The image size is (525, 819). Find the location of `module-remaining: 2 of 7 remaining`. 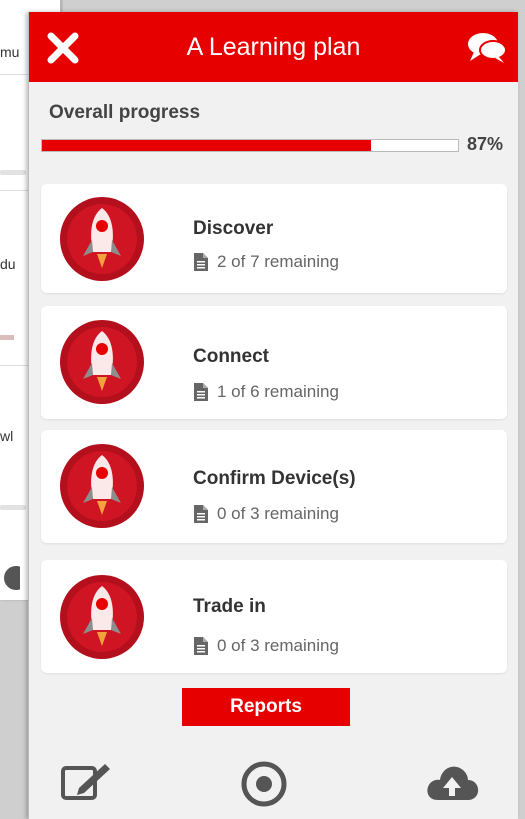

module-remaining: 2 of 7 remaining is located at coordinates (266, 262).